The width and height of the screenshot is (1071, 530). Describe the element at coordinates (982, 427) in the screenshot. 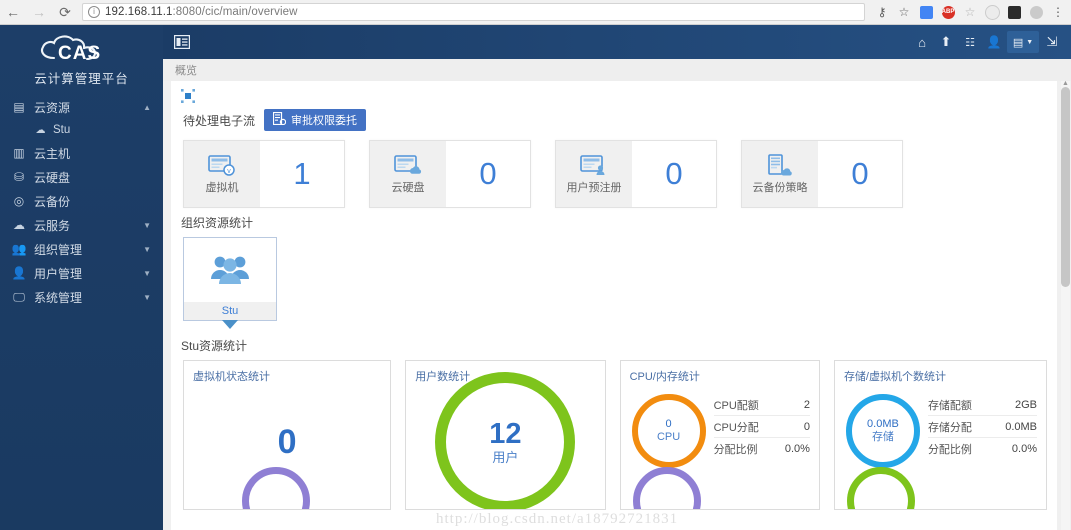

I see `kv-row: 存储分配 0.0MB` at that location.